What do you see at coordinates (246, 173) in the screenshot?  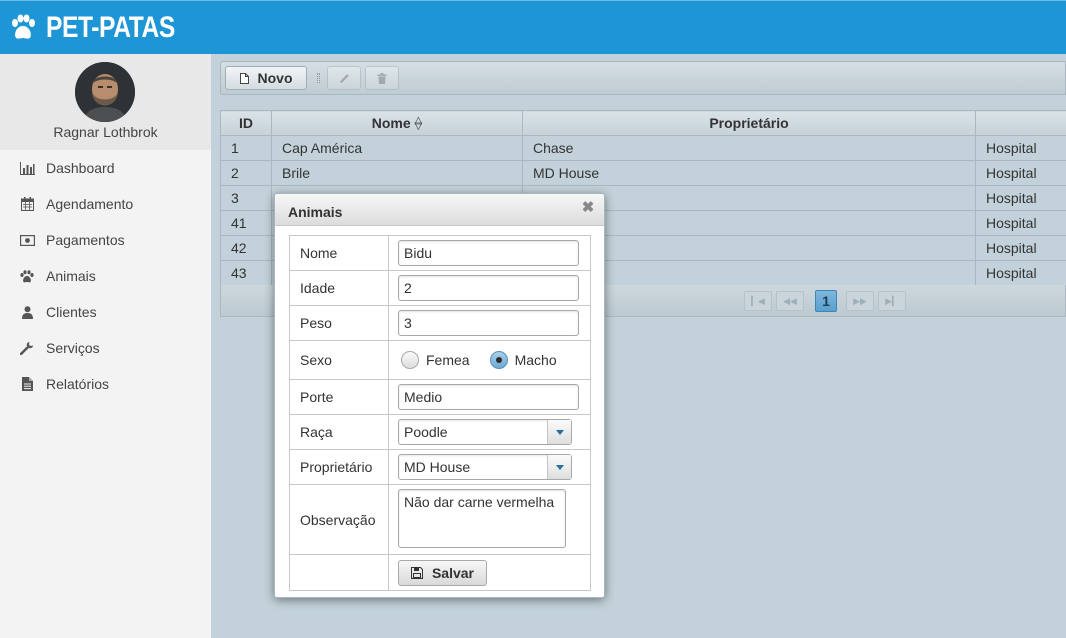 I see `cell-id: 2` at bounding box center [246, 173].